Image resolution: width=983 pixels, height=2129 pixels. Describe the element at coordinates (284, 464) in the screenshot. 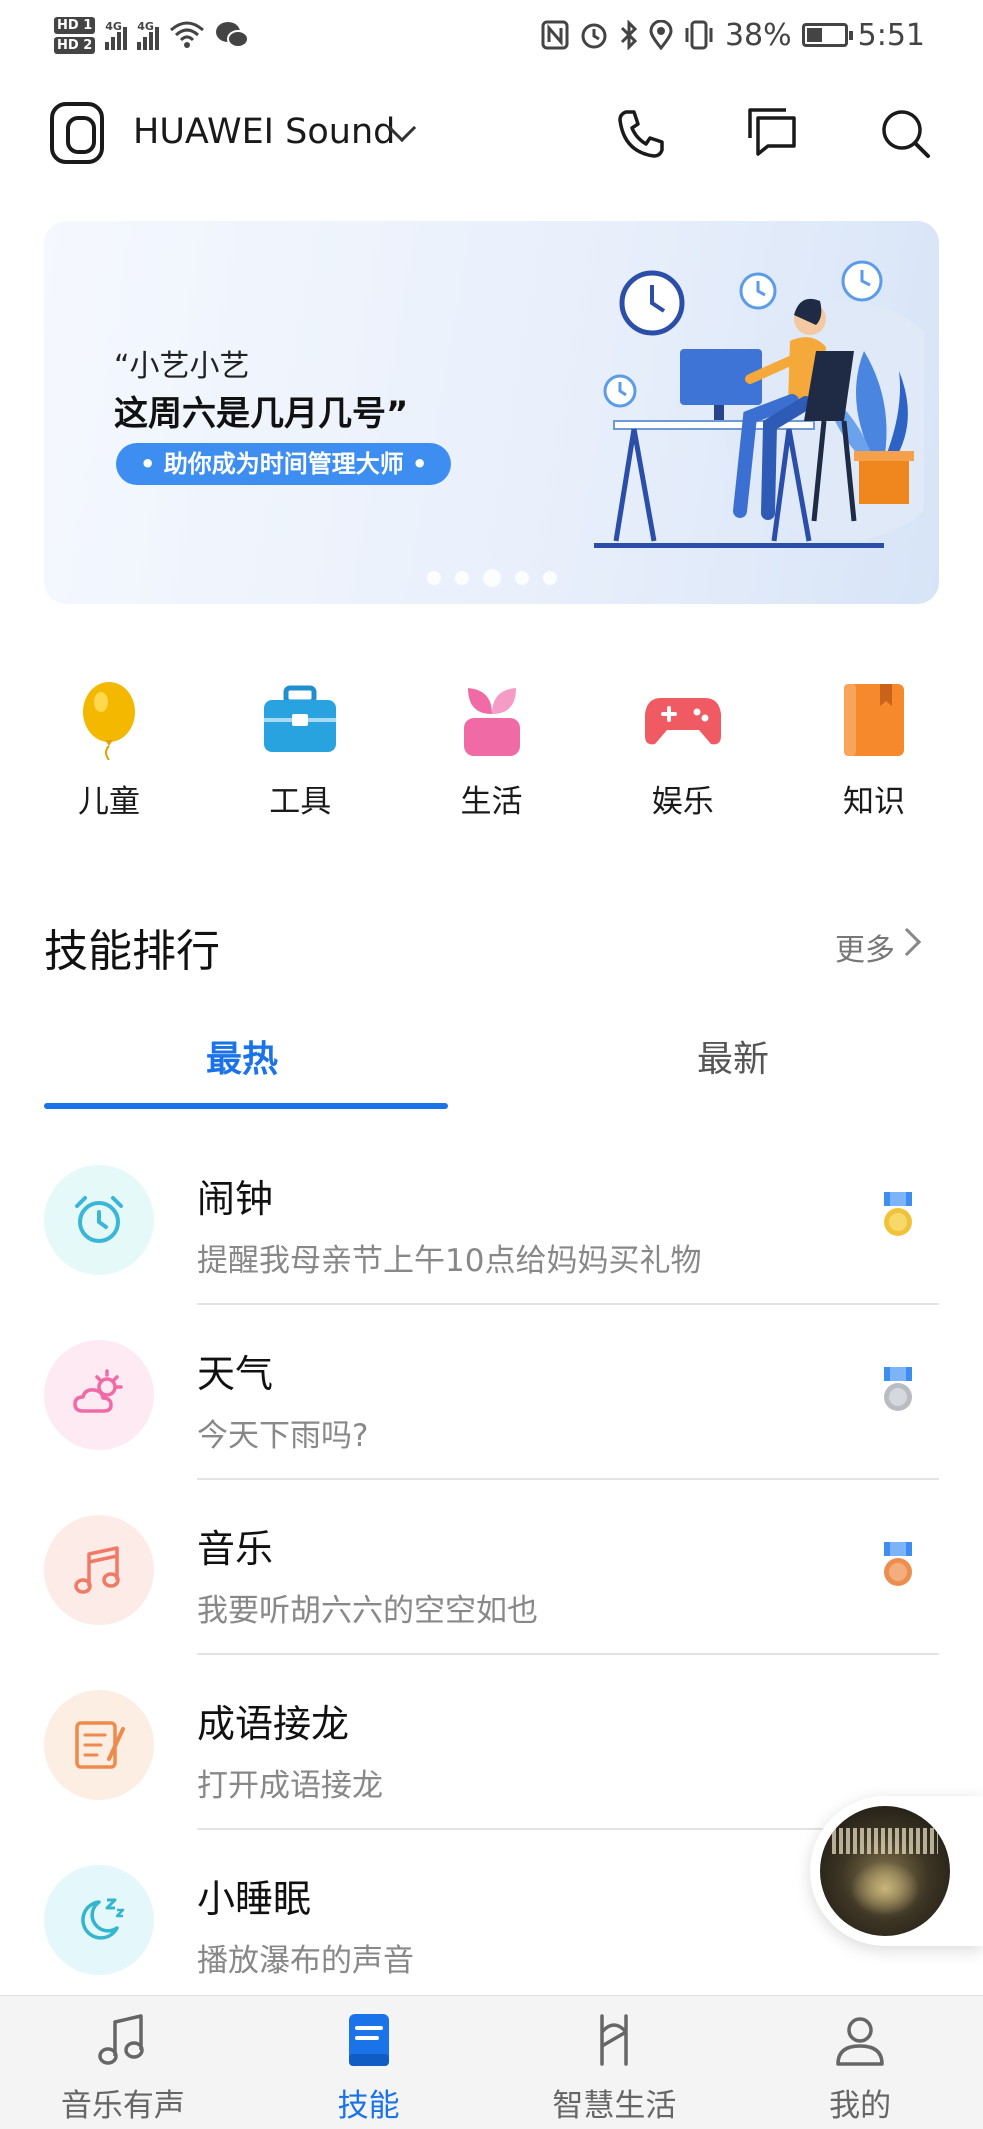

I see `banner-tagline-pill: • 助你成为时间管理大师 •` at that location.